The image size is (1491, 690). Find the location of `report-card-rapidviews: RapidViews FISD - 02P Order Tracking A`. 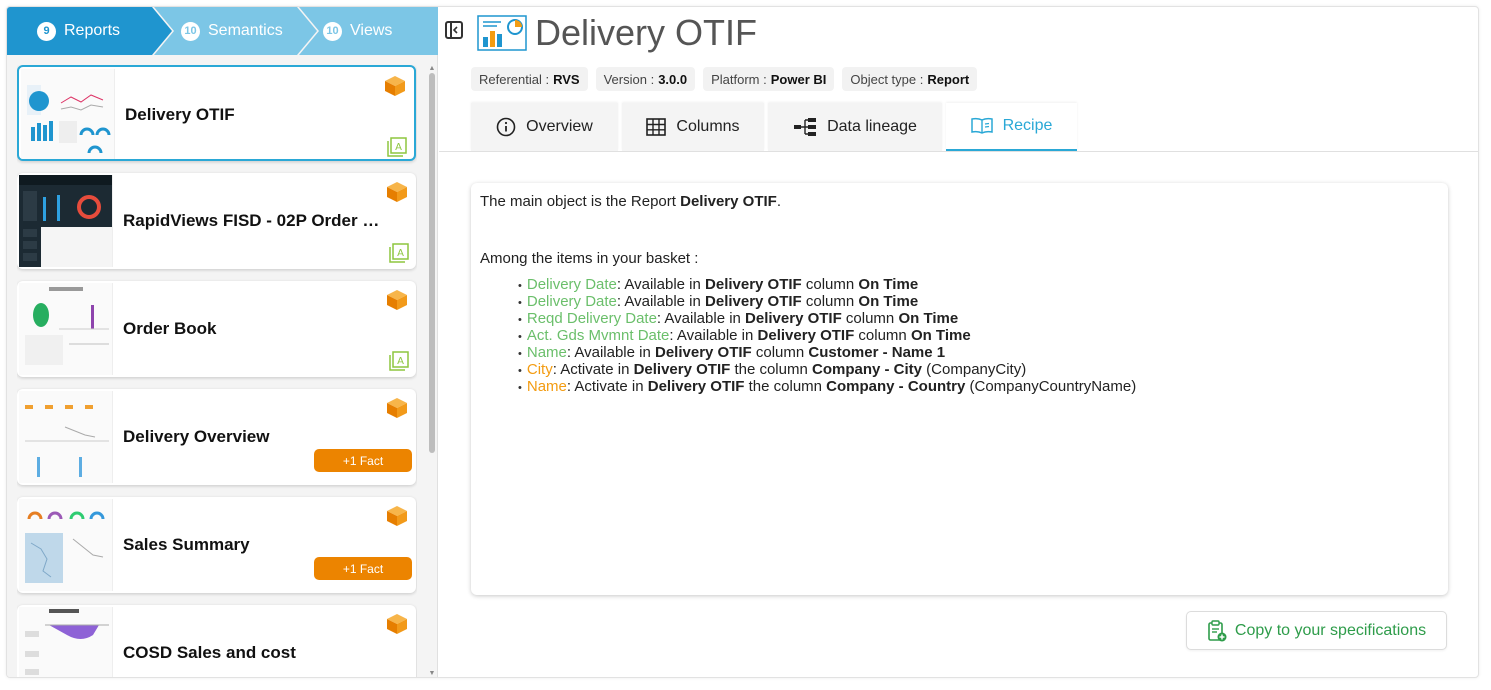

report-card-rapidviews: RapidViews FISD - 02P Order Tracking A is located at coordinates (216, 221).